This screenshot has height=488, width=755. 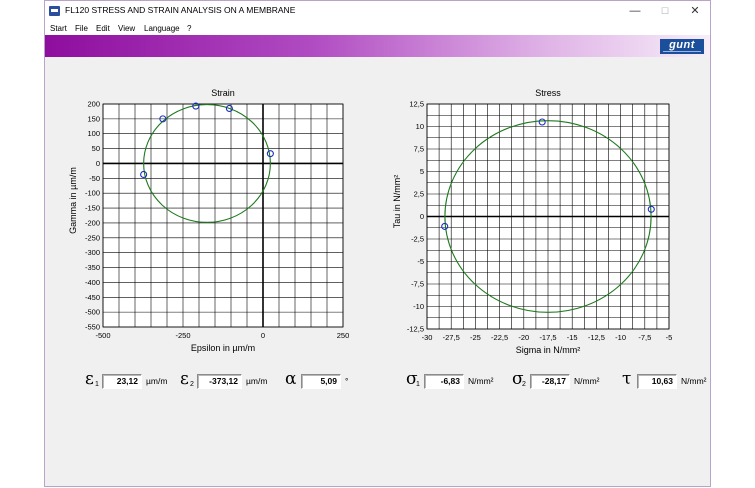 What do you see at coordinates (219, 381) in the screenshot?
I see `epsilon2-value: -373,12` at bounding box center [219, 381].